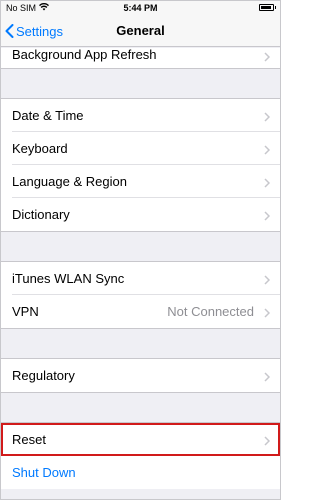  I want to click on list-item-date-time: Date & Time, so click(140, 115).